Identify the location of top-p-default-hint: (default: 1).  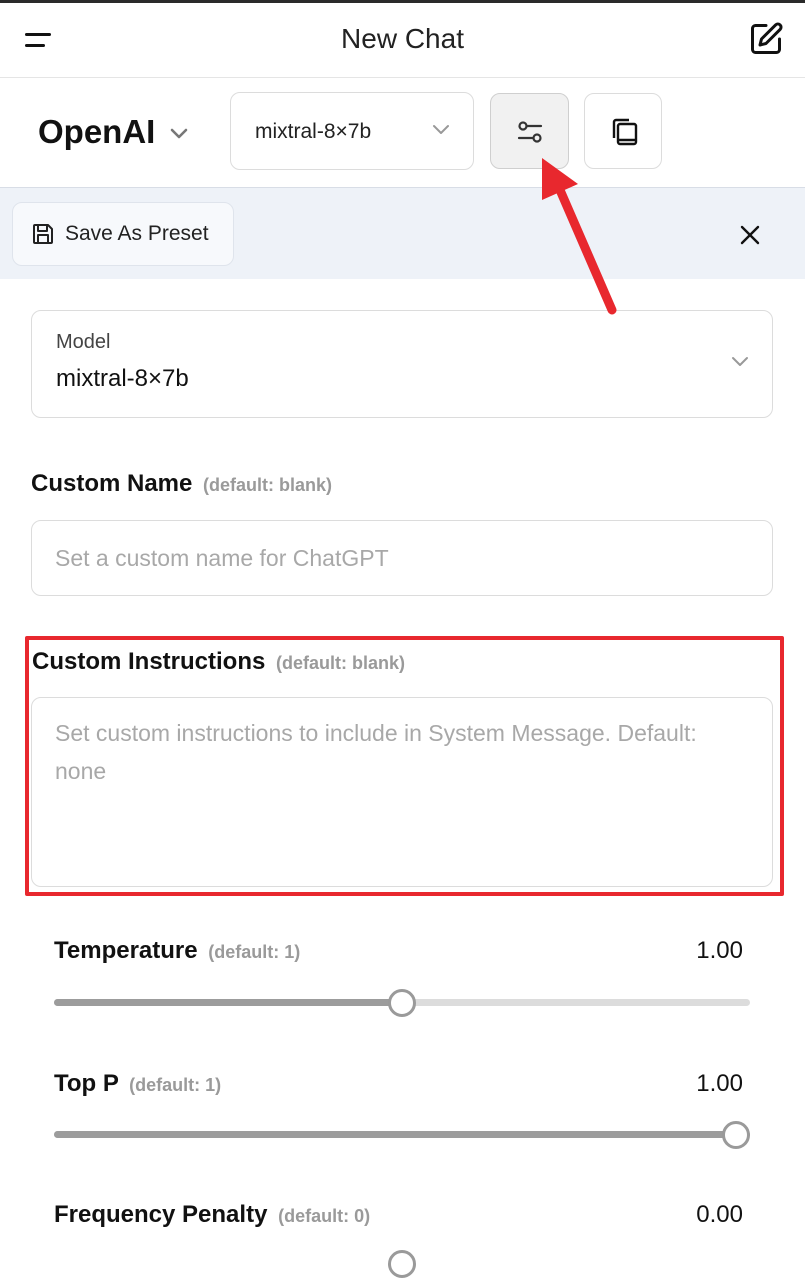
(175, 1085).